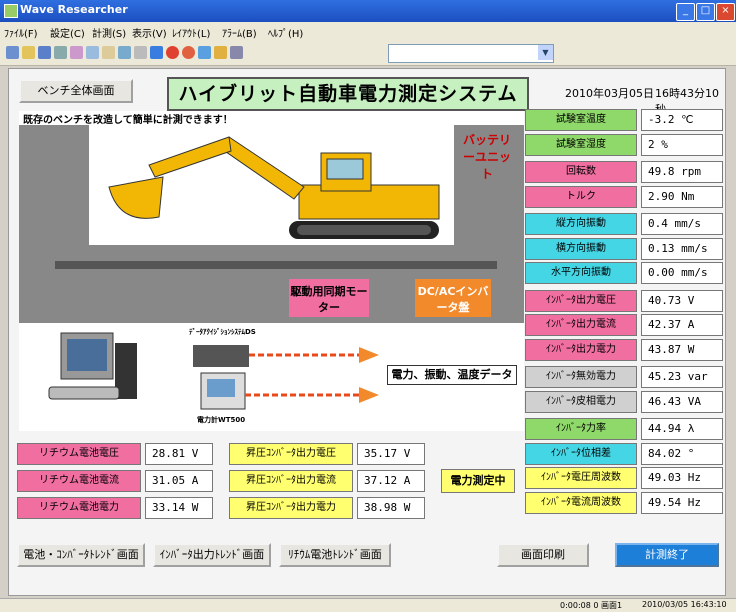 The height and width of the screenshot is (612, 736). What do you see at coordinates (682, 502) in the screenshot?
I see `measurement-value: 49.54 Hz` at bounding box center [682, 502].